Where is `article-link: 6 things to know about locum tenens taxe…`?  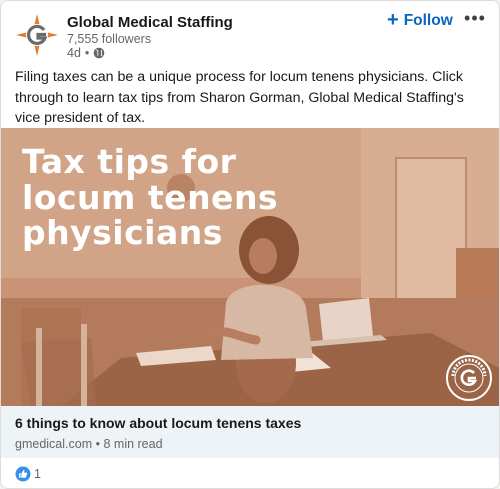 article-link: 6 things to know about locum tenens taxe… is located at coordinates (250, 432).